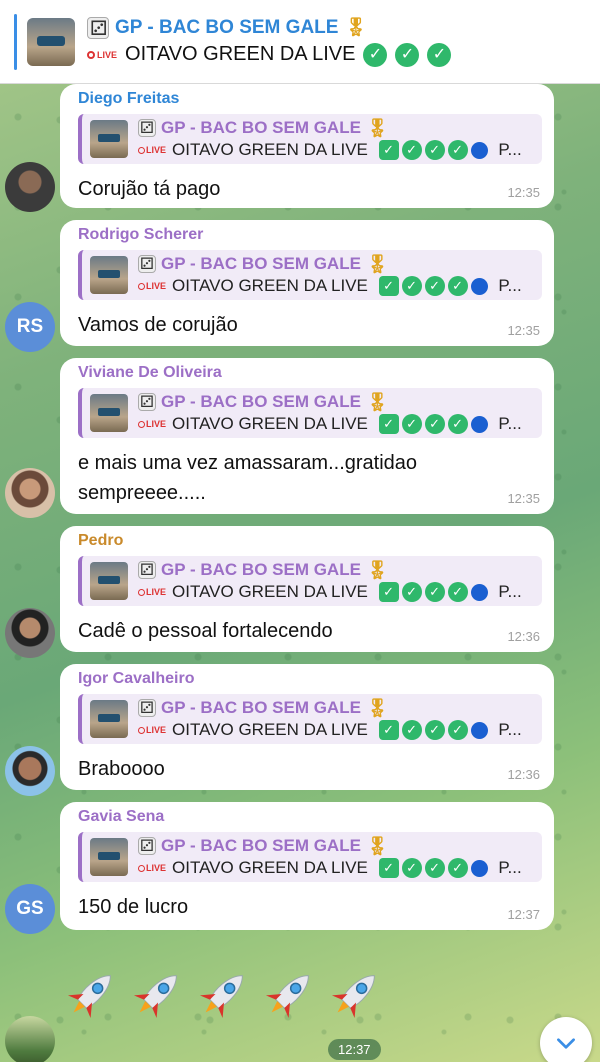  What do you see at coordinates (133, 907) in the screenshot?
I see `message-text: 150 de lucro` at bounding box center [133, 907].